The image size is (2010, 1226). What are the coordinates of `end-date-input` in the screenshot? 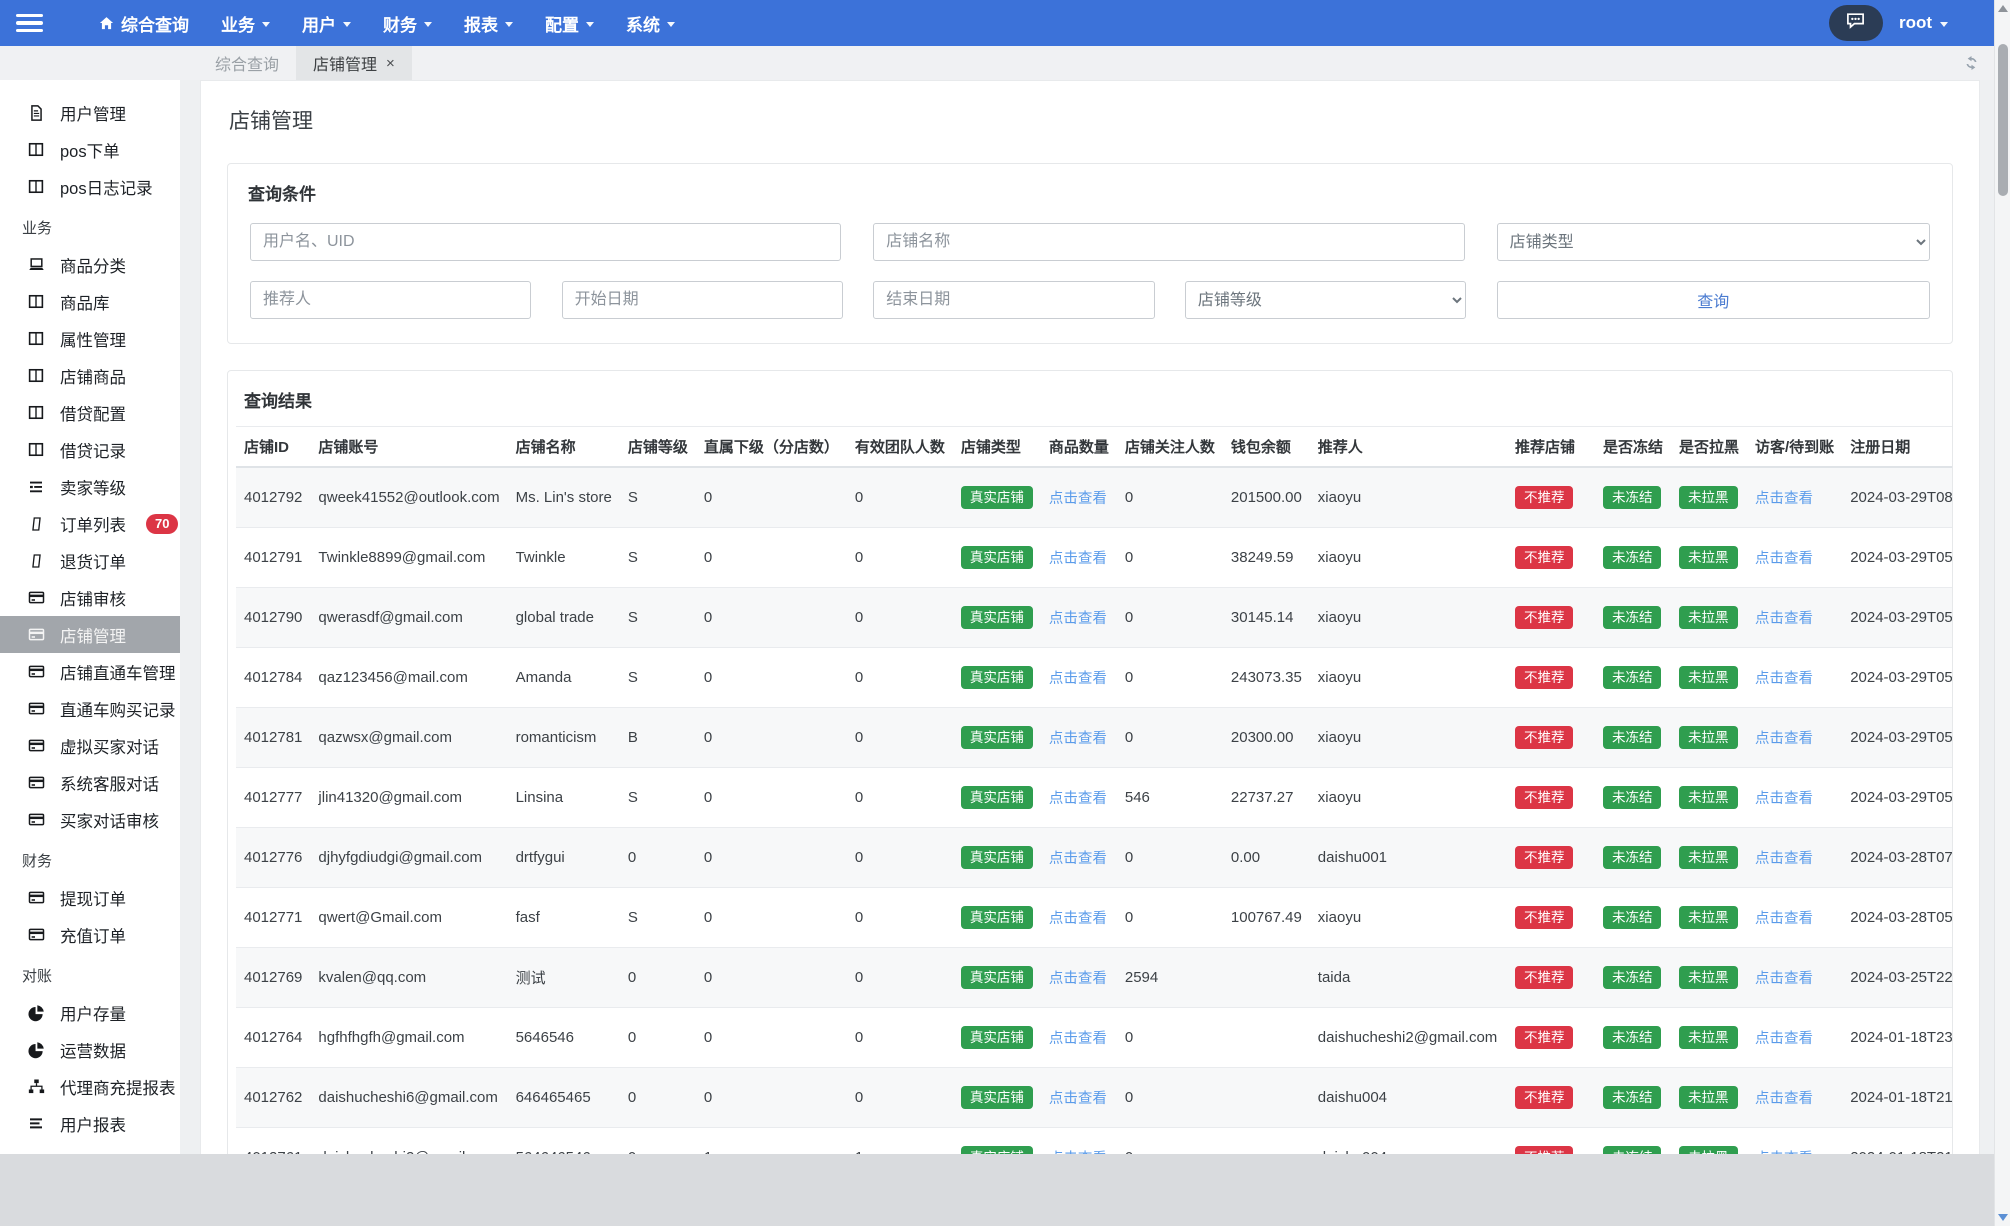 It's located at (1014, 300).